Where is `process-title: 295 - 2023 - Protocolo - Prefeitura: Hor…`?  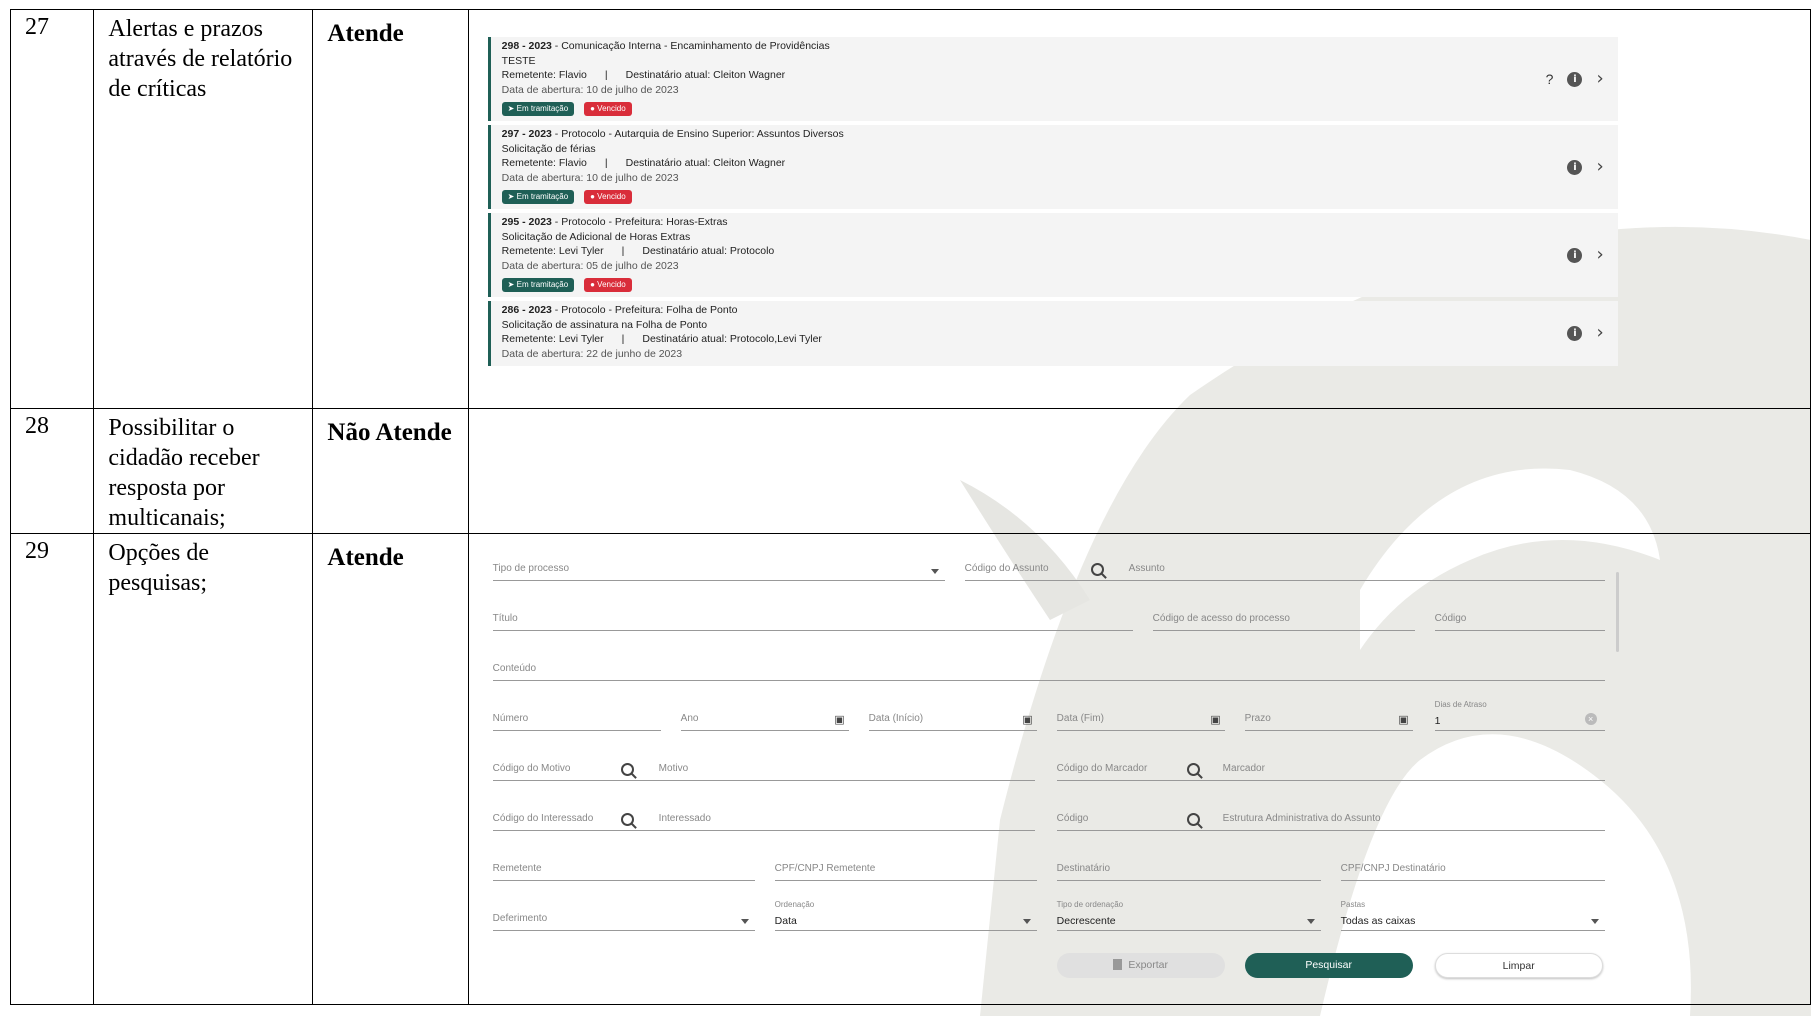
process-title: 295 - 2023 - Protocolo - Prefeitura: Hor… is located at coordinates (614, 222).